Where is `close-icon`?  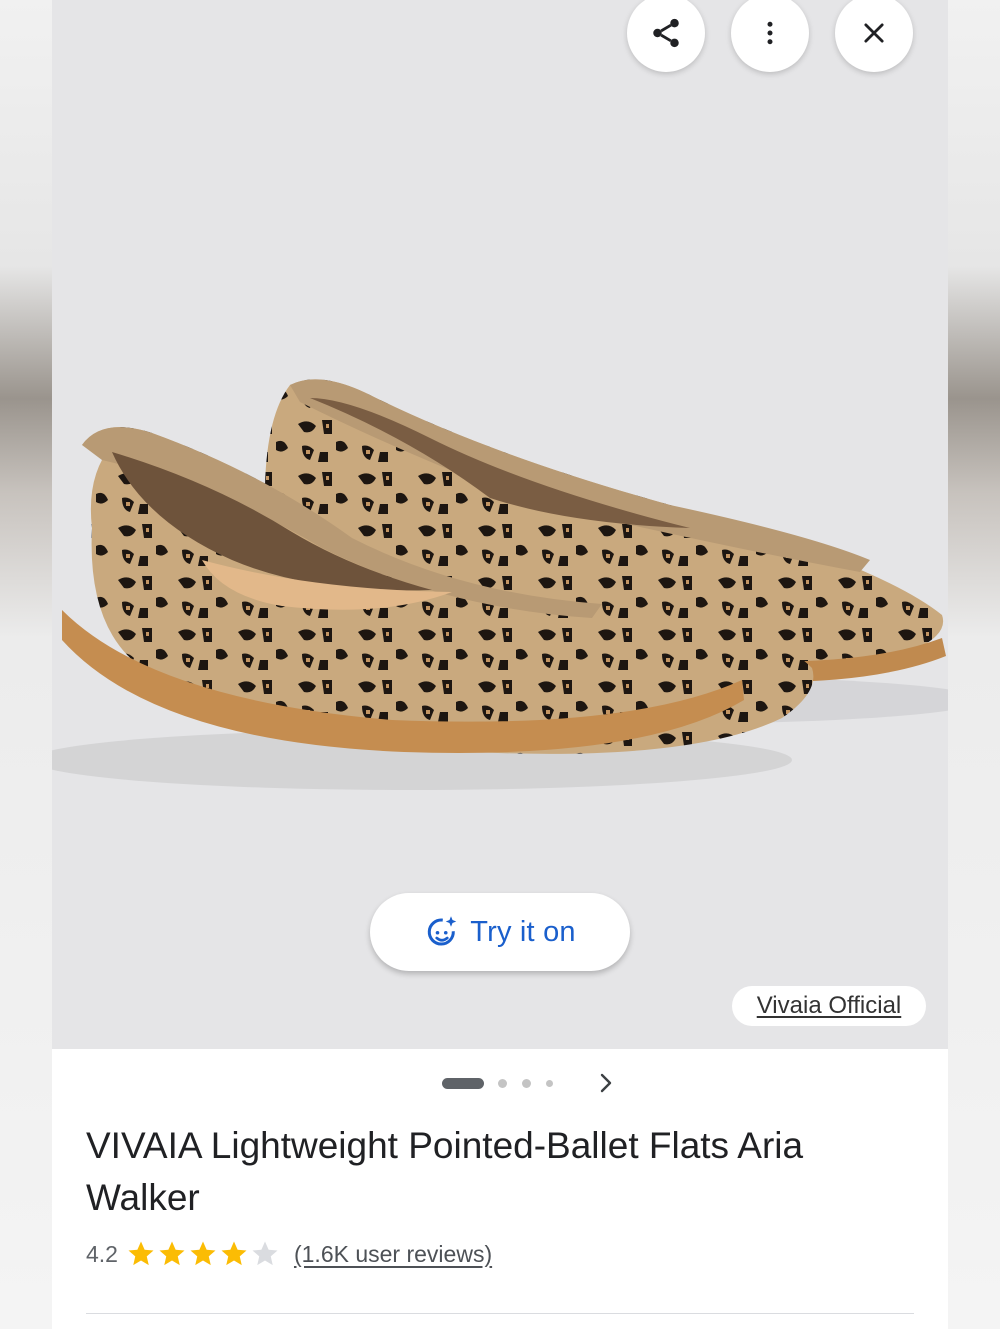
close-icon is located at coordinates (874, 33).